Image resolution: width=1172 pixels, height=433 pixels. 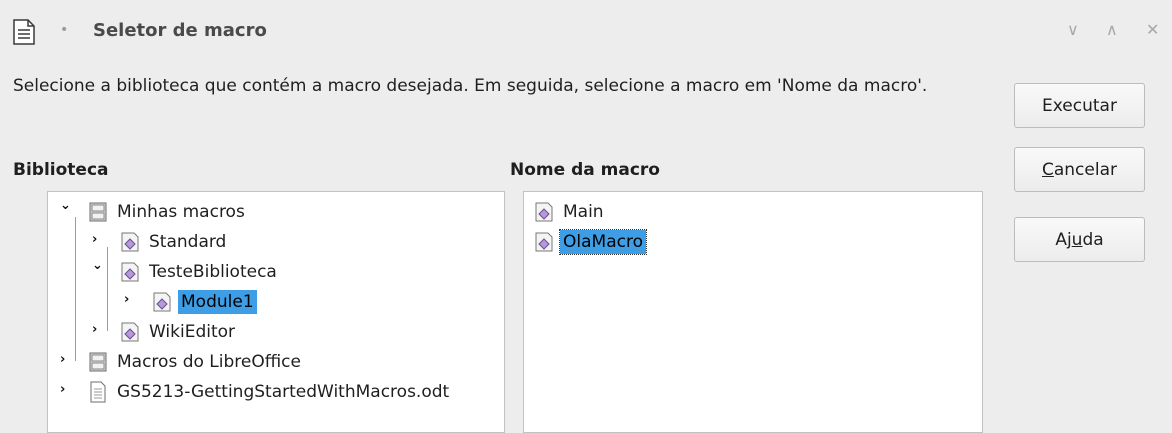 What do you see at coordinates (209, 362) in the screenshot?
I see `tree-item-label: Macros do LibreOffice` at bounding box center [209, 362].